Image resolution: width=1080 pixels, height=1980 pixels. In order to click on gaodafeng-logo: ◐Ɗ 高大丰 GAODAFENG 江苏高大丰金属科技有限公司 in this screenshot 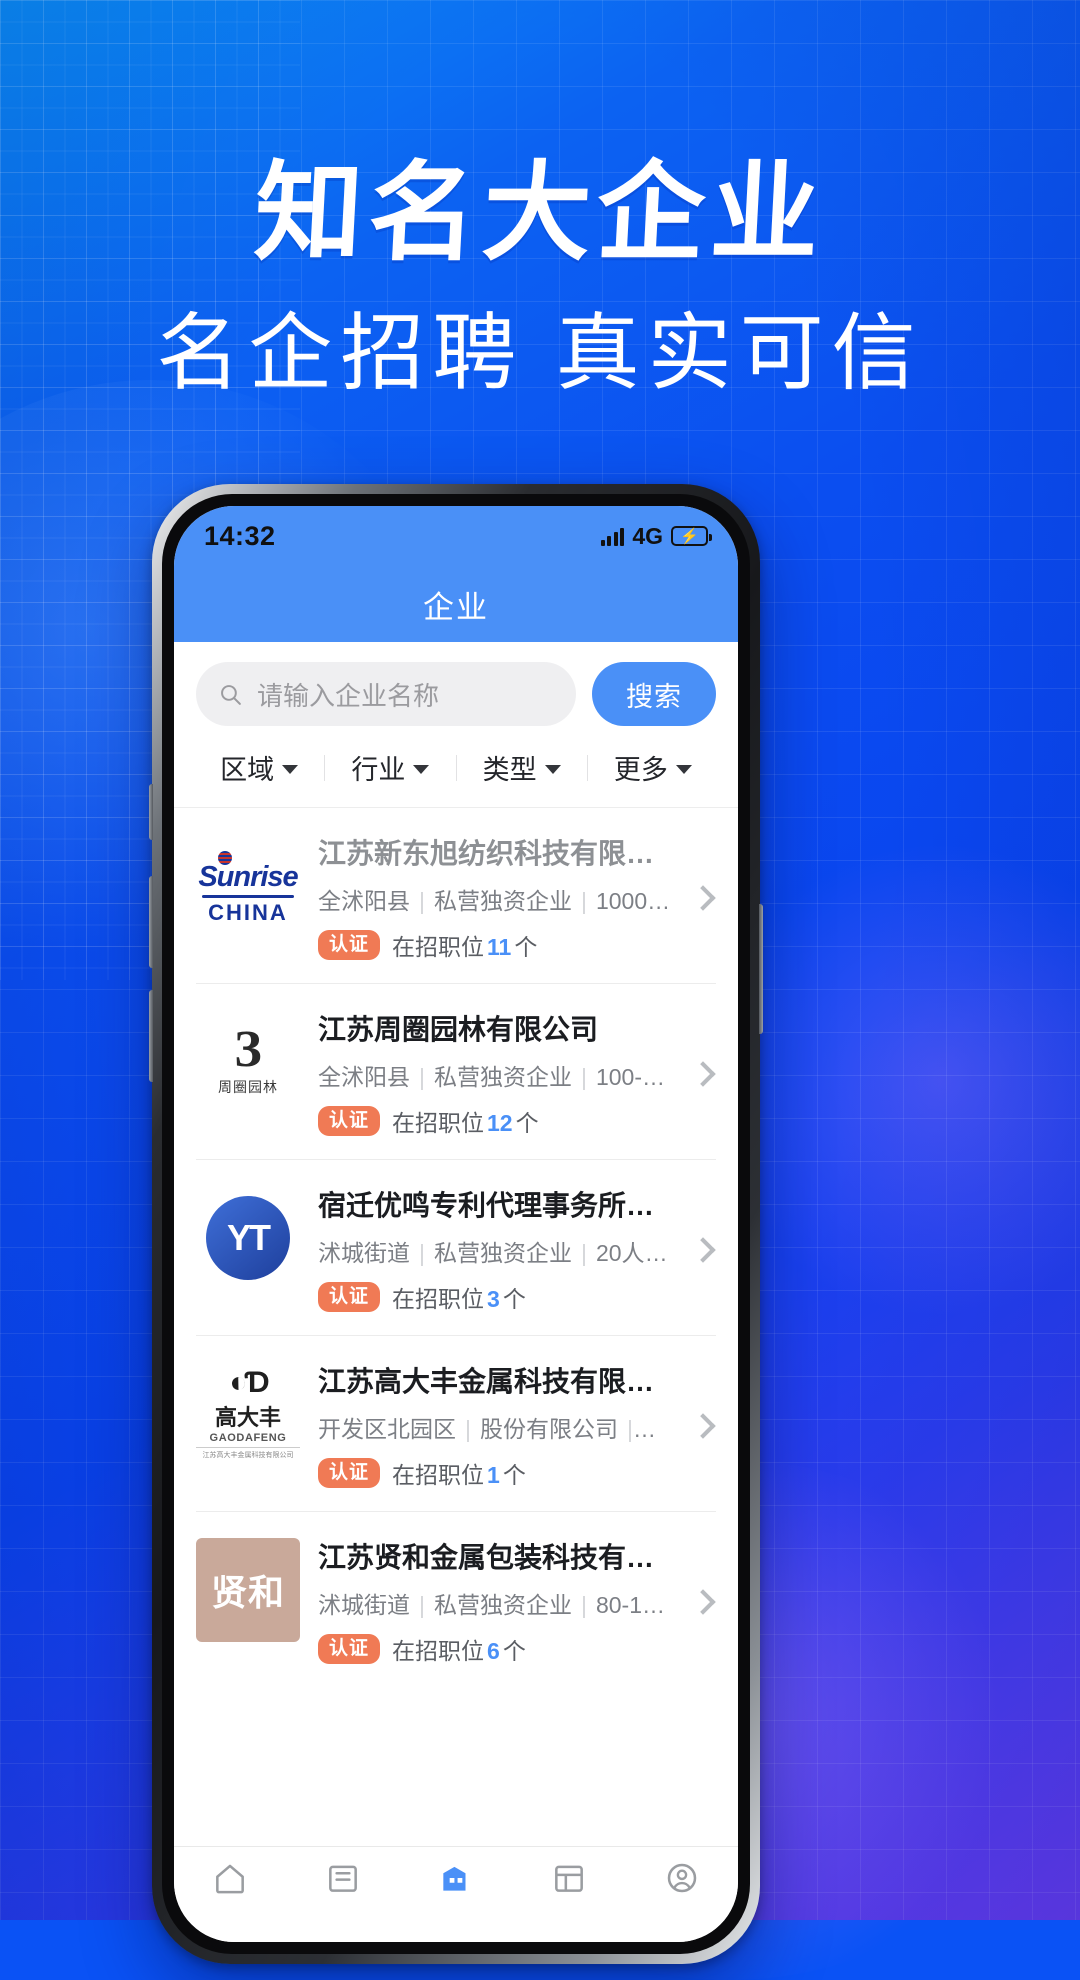, I will do `click(248, 1414)`.